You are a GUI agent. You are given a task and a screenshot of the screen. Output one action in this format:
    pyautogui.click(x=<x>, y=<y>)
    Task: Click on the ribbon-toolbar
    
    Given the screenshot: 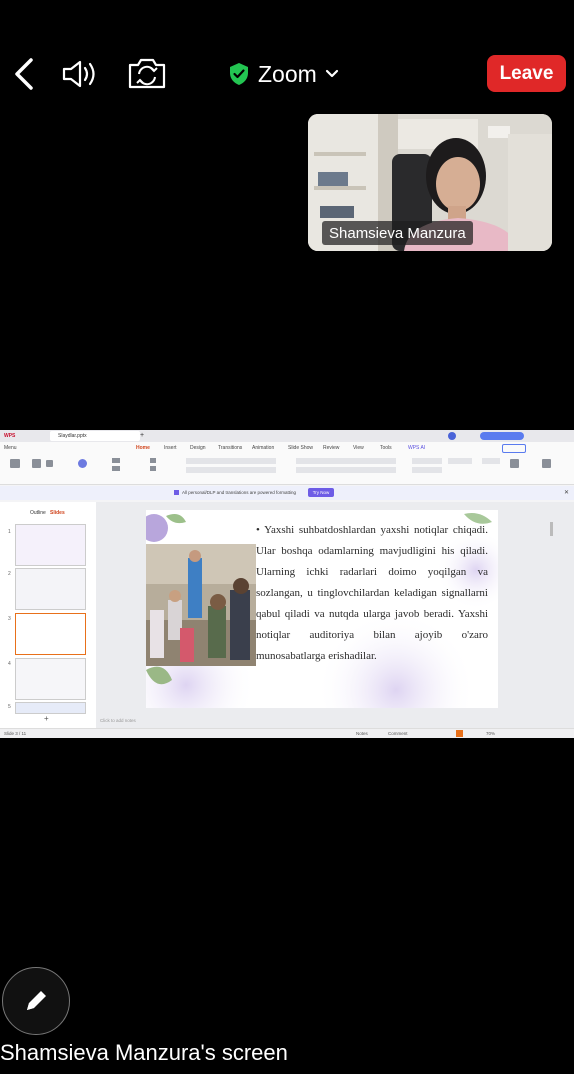 What is the action you would take?
    pyautogui.click(x=287, y=469)
    